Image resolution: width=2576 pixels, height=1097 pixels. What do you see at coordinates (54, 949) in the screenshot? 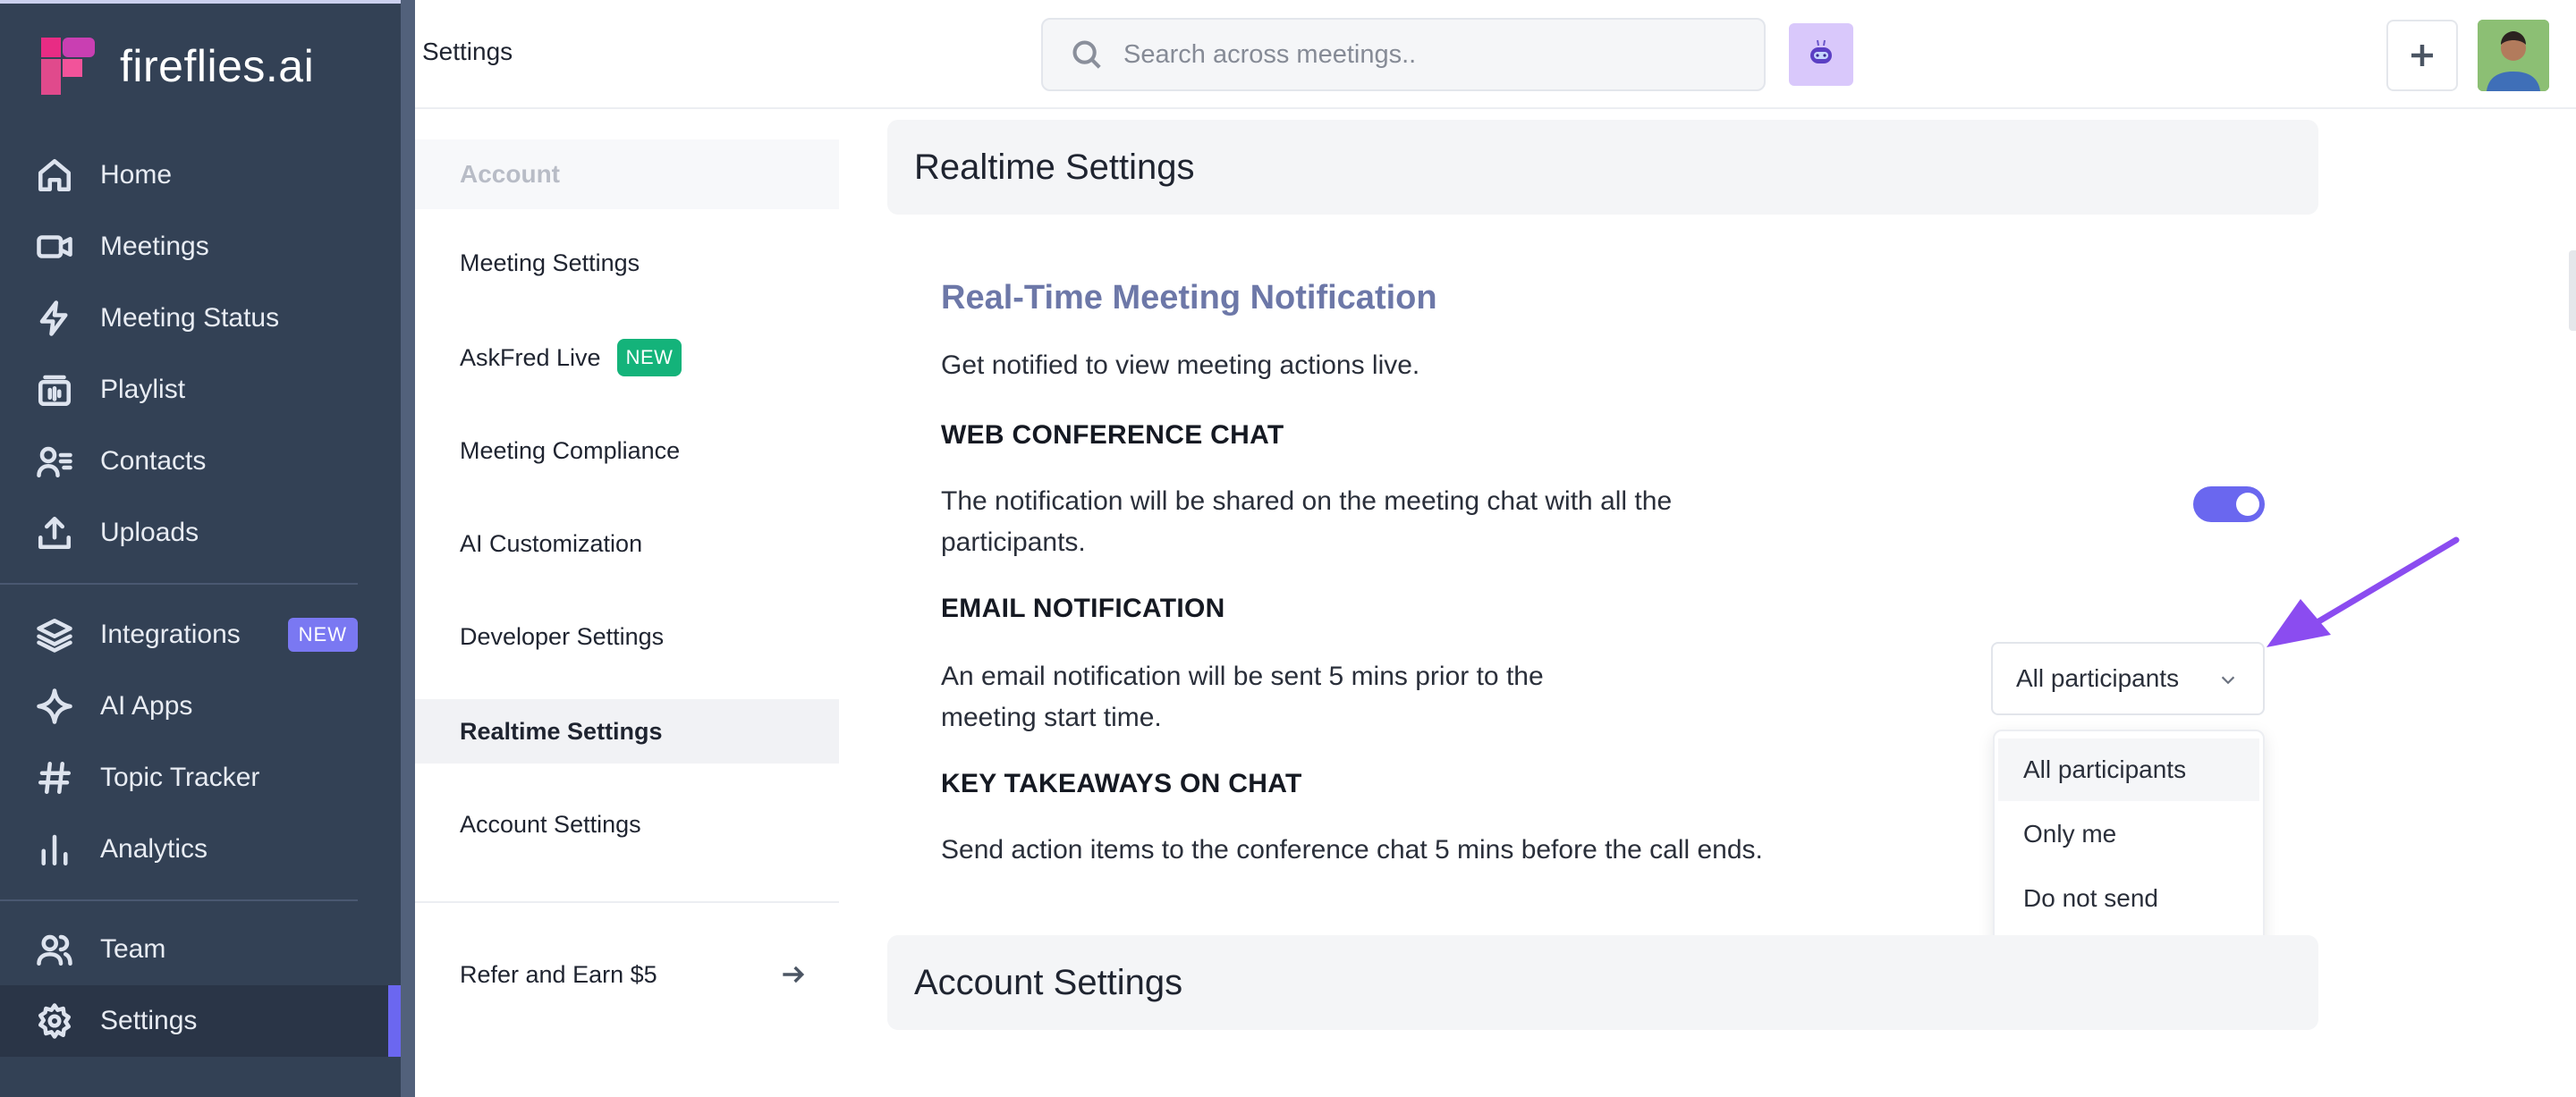
I see `team-icon` at bounding box center [54, 949].